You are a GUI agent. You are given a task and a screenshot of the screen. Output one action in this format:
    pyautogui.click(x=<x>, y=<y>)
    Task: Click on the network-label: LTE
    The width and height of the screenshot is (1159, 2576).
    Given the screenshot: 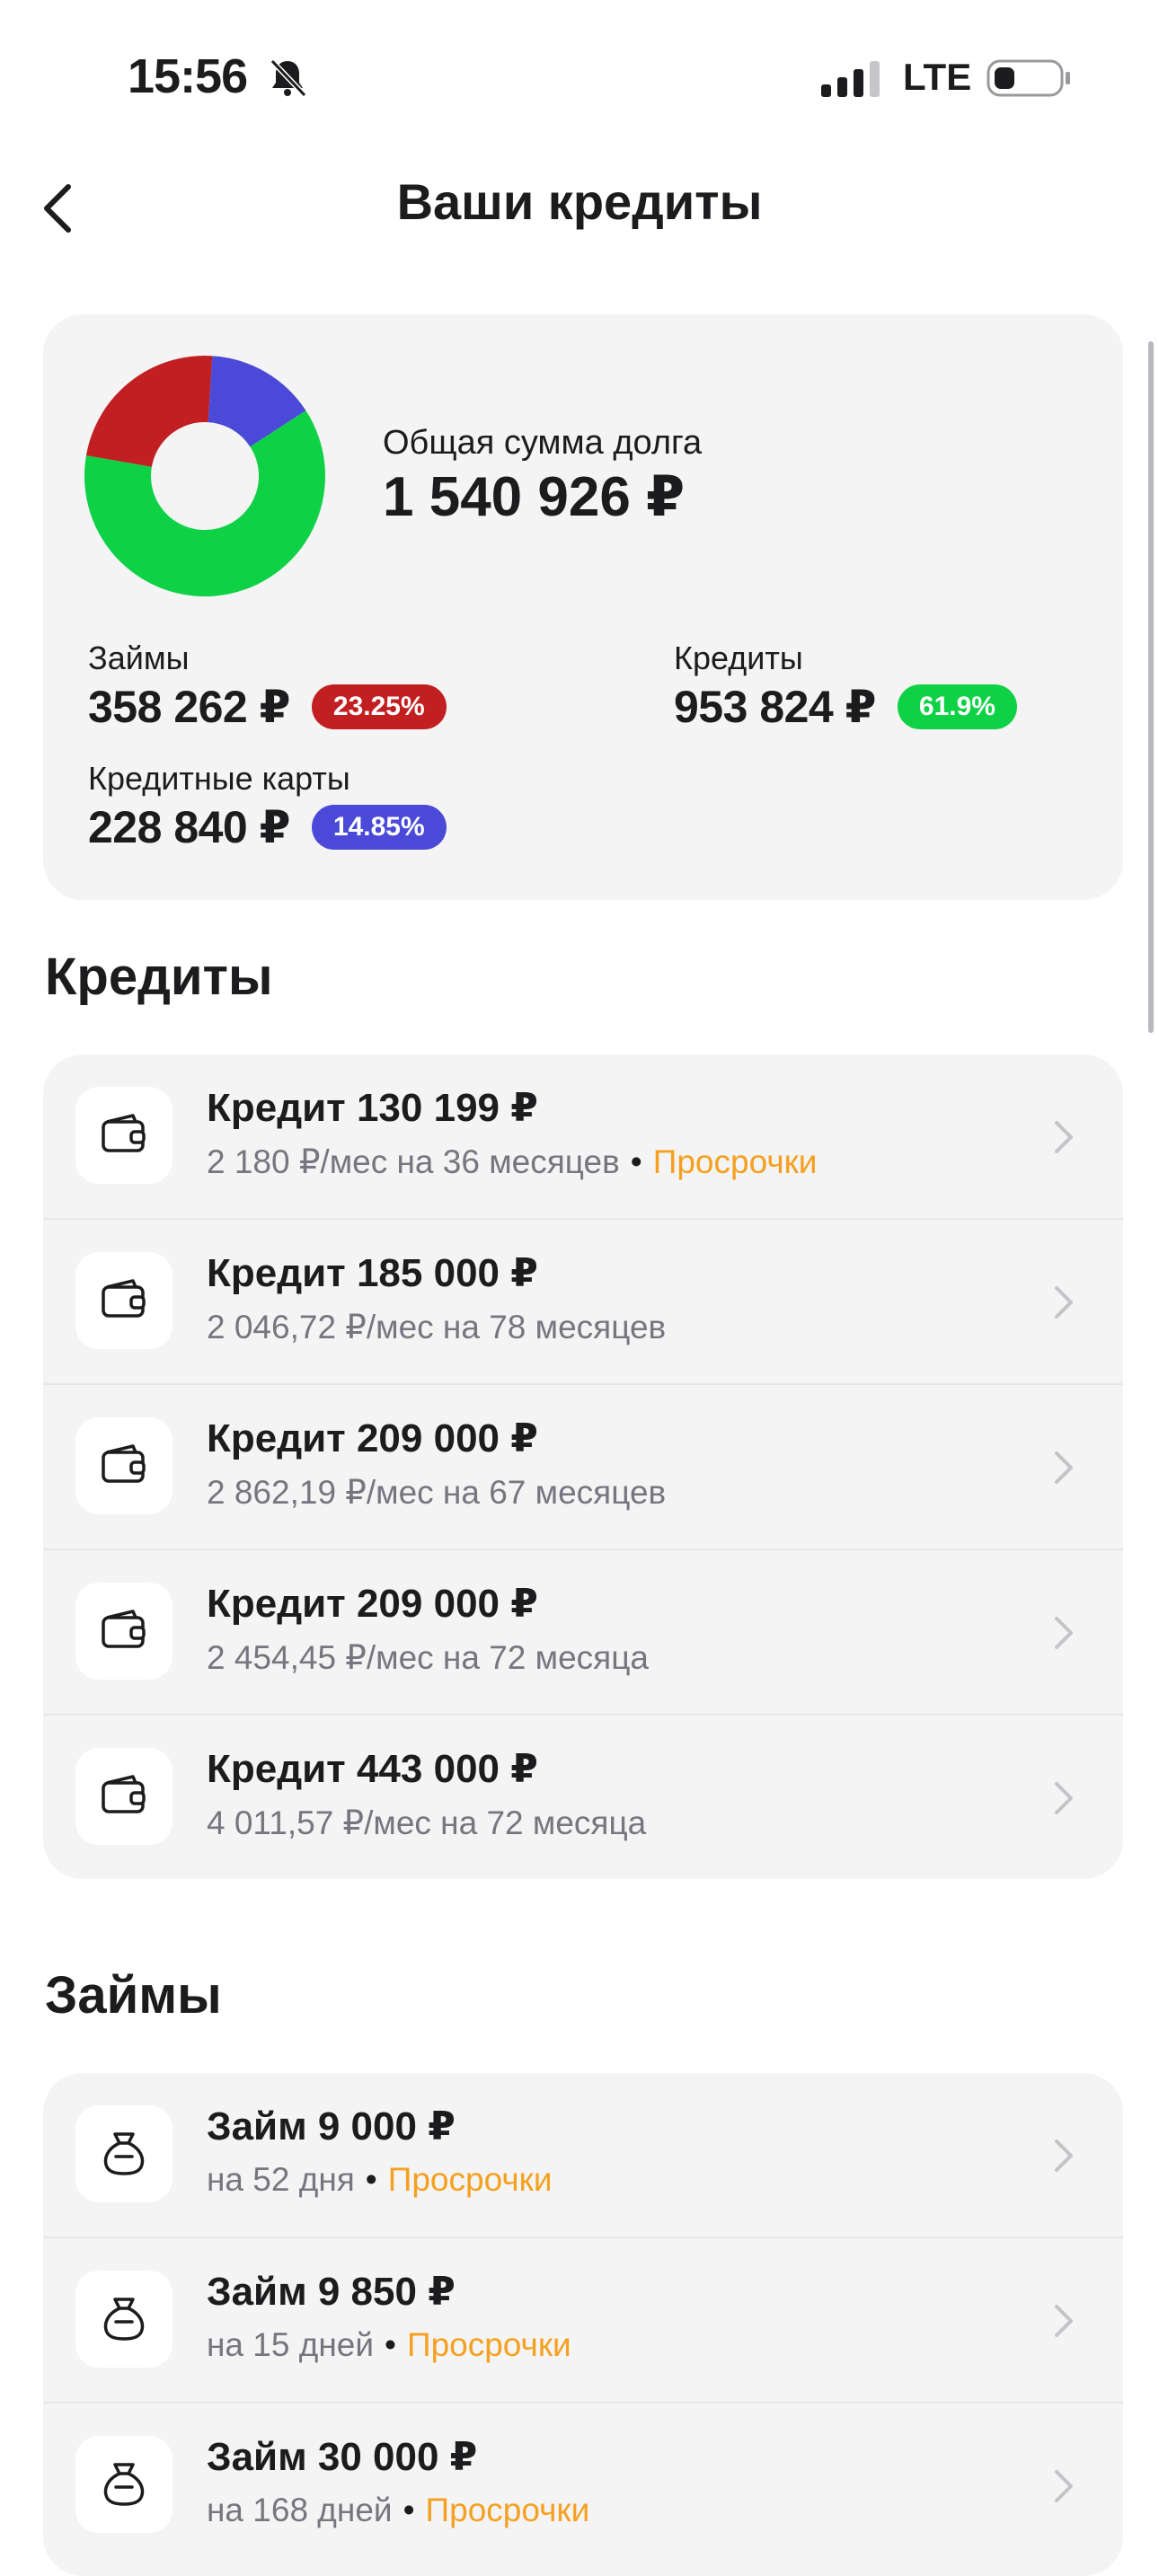 What is the action you would take?
    pyautogui.click(x=937, y=77)
    